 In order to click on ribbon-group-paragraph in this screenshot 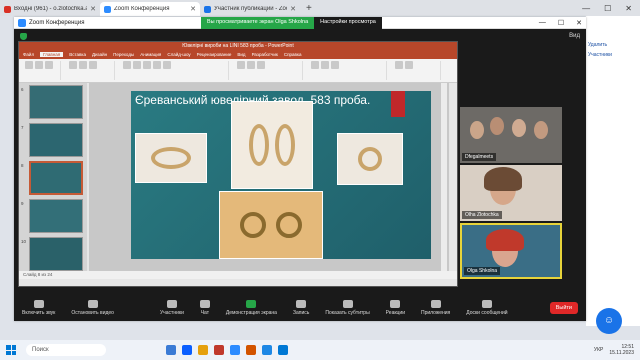, I will do `click(268, 70)`.